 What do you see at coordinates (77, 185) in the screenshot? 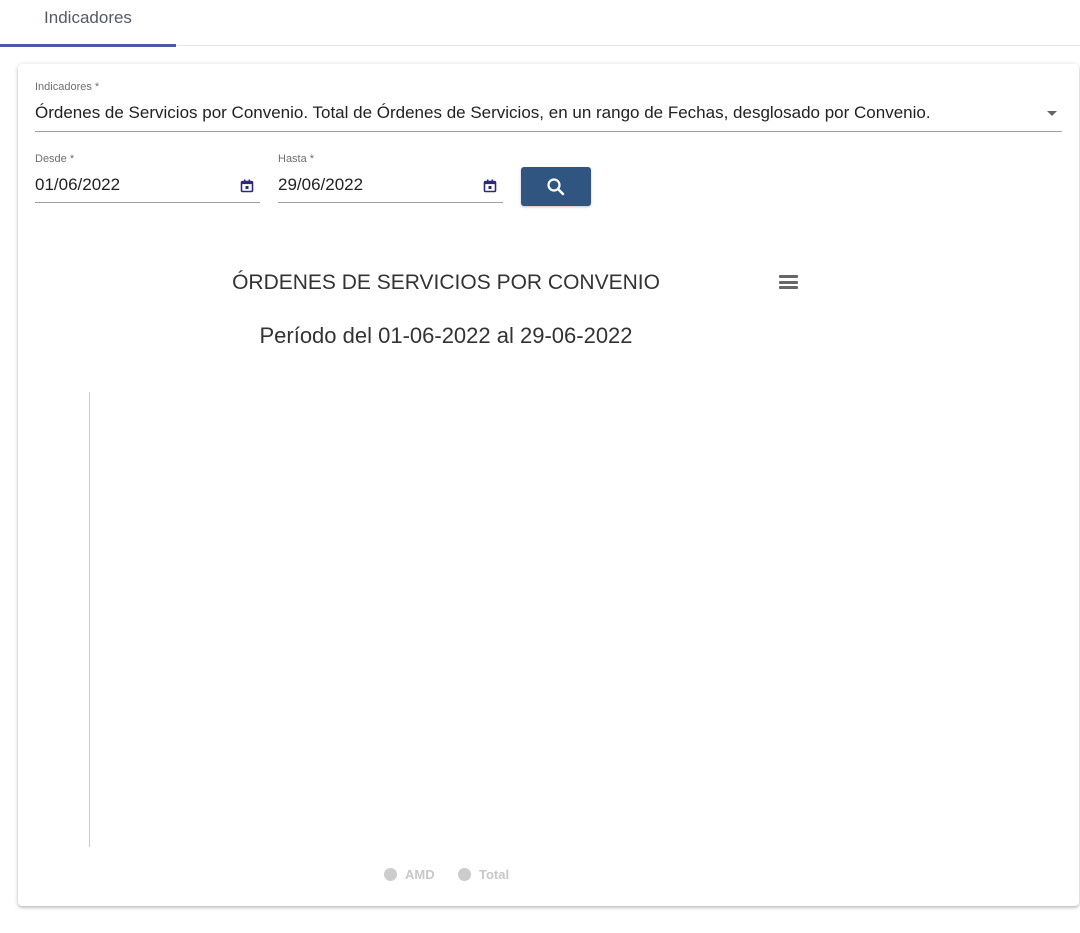
I see `from-date-input: 01/06/2022` at bounding box center [77, 185].